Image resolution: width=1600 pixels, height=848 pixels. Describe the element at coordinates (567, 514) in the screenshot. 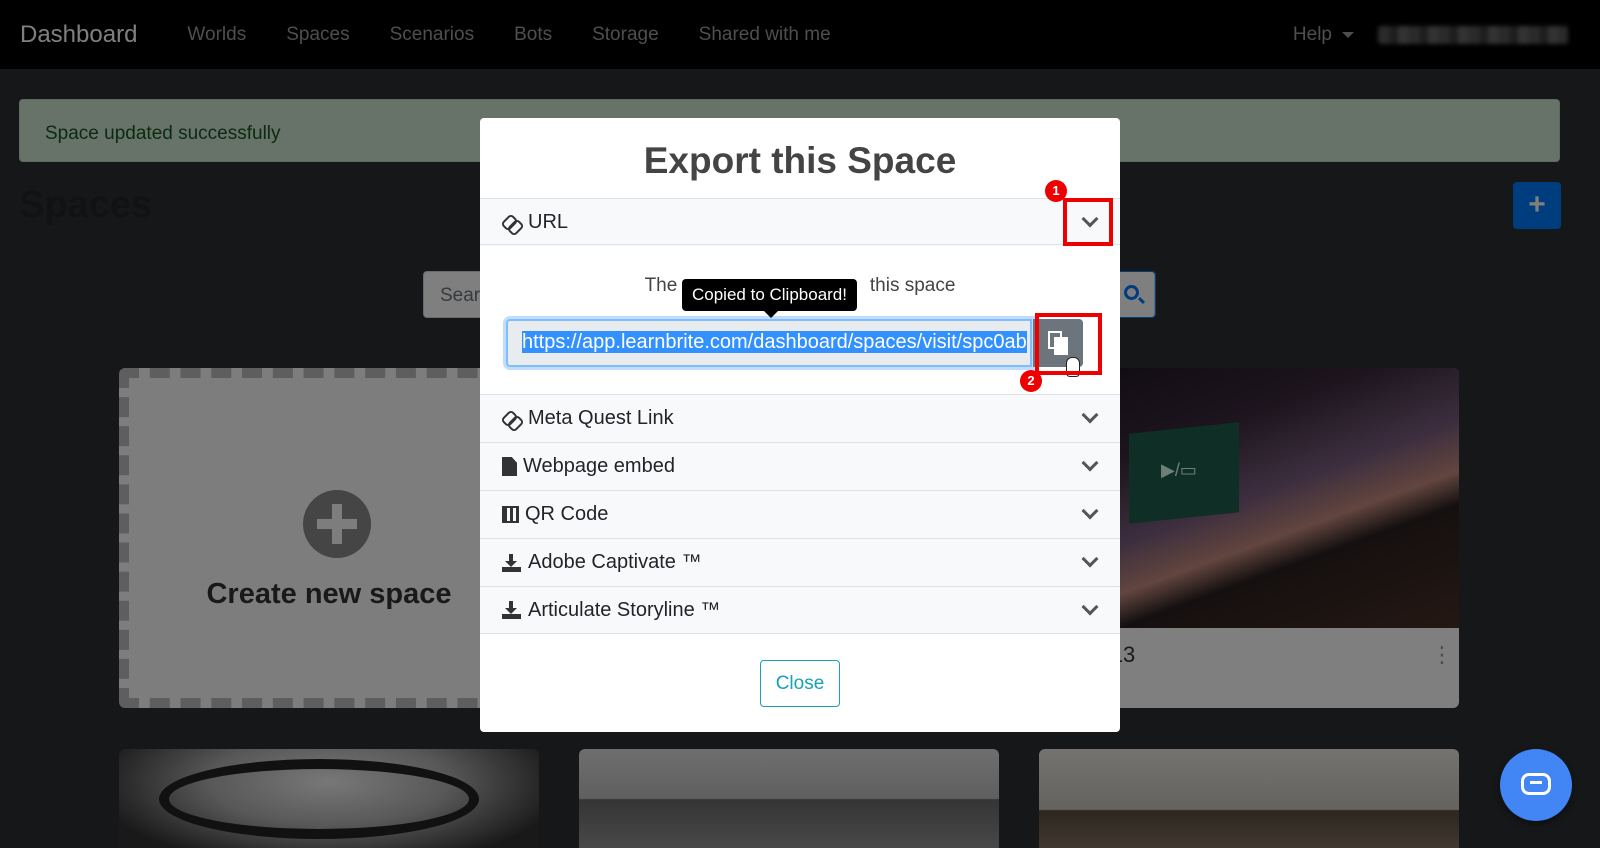

I see `section-label: QR Code` at that location.